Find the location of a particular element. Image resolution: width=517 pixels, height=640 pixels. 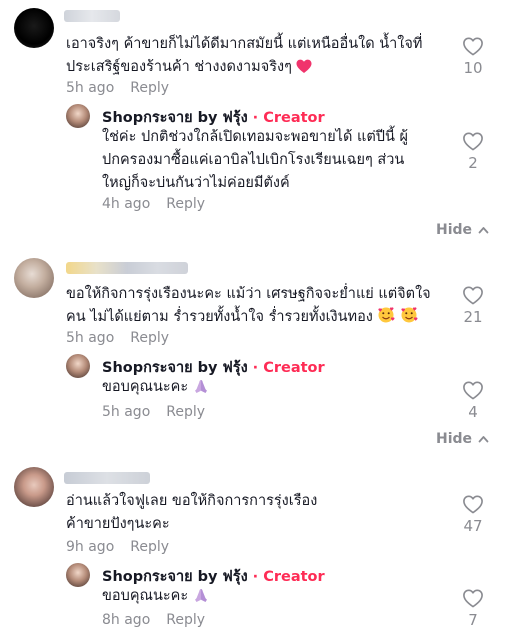

like-count: 21 is located at coordinates (473, 317).